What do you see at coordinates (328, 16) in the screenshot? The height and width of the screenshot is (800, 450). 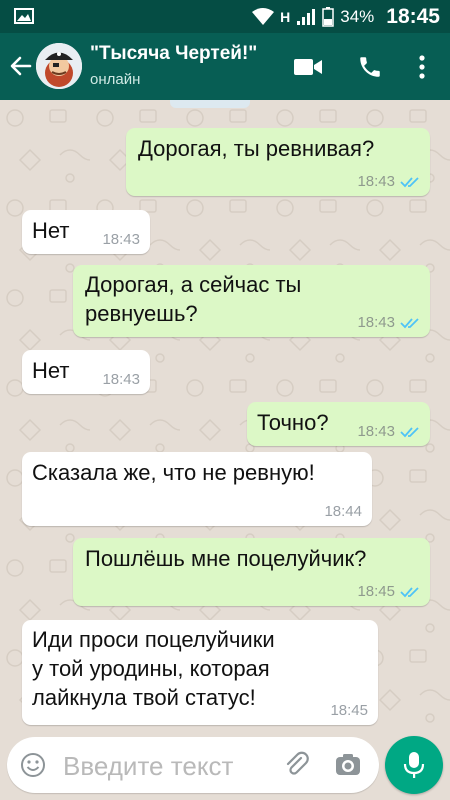 I see `battery-icon` at bounding box center [328, 16].